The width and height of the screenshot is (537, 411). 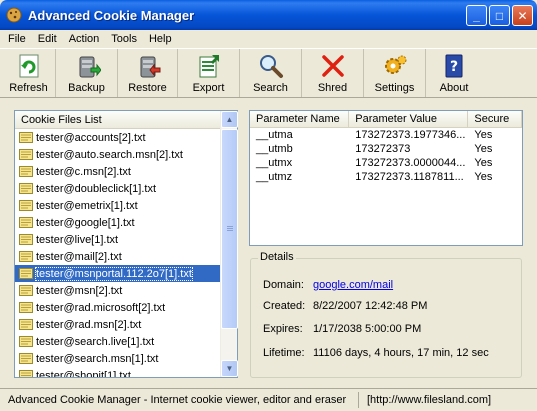 What do you see at coordinates (89, 324) in the screenshot?
I see `cookie-file-name: tester@rad.msn[2].txt` at bounding box center [89, 324].